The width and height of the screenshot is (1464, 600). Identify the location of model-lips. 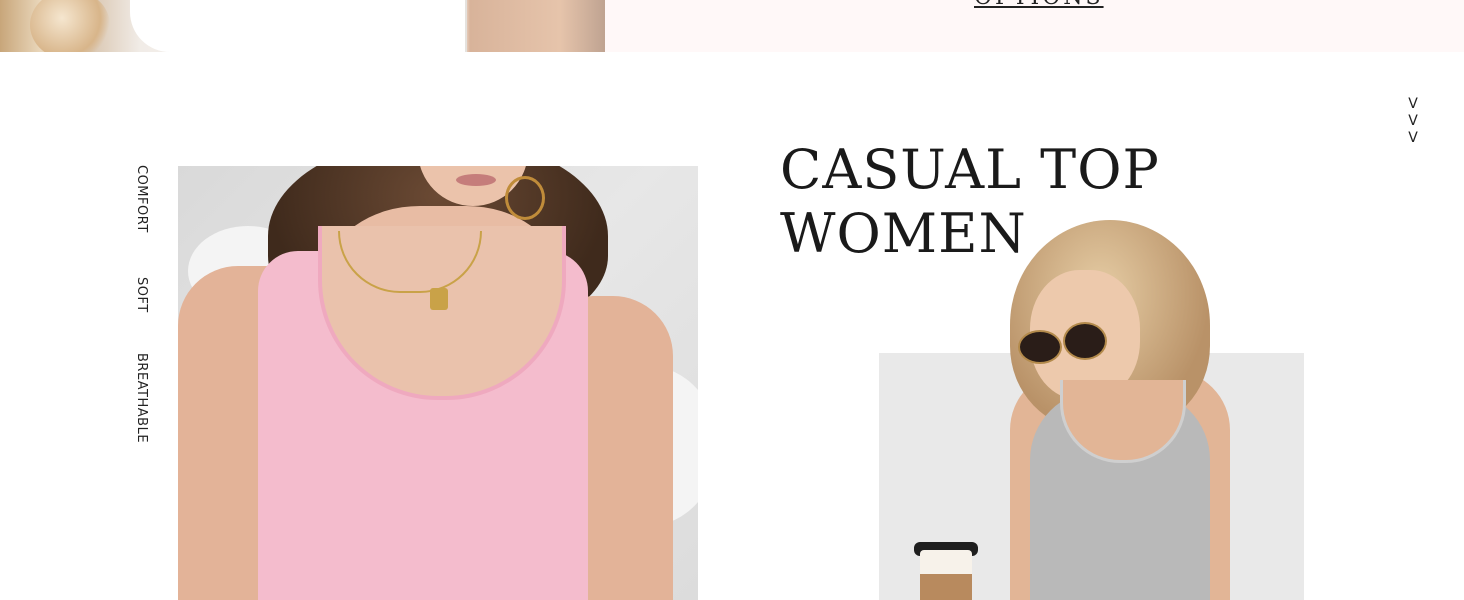
(476, 180).